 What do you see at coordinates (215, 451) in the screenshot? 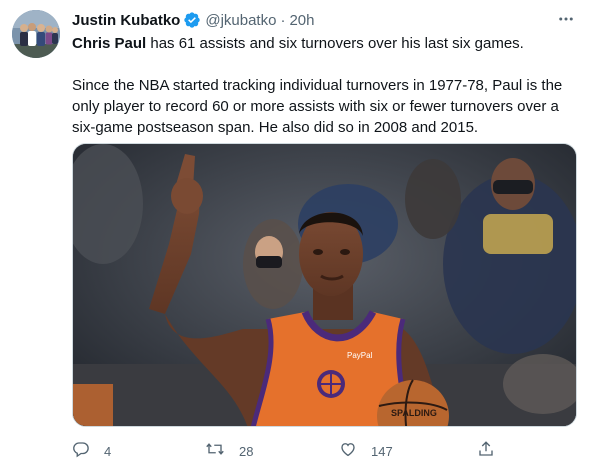
I see `retweet-icon` at bounding box center [215, 451].